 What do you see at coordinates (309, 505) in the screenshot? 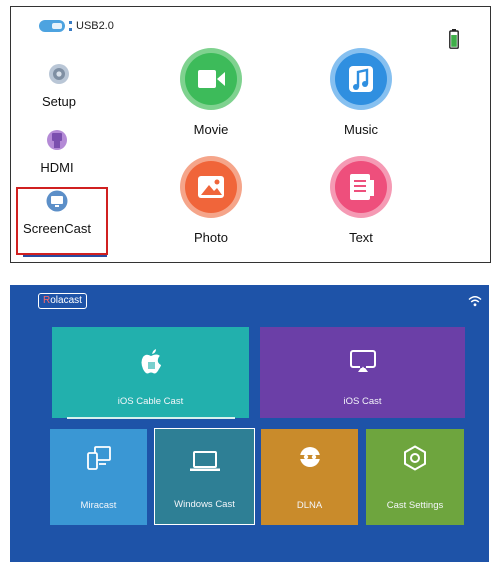
I see `tile-label: DLNA` at bounding box center [309, 505].